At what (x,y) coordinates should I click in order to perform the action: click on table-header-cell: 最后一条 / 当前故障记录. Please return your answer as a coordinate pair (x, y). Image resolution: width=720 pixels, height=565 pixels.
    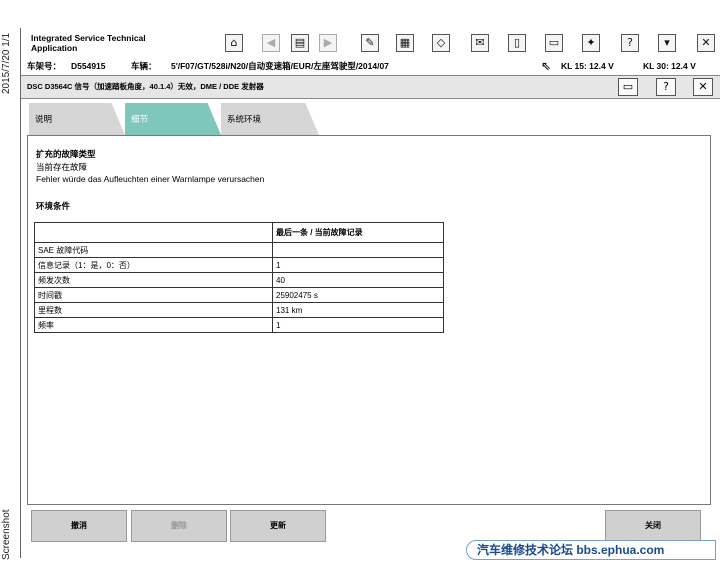
    Looking at the image, I should click on (358, 232).